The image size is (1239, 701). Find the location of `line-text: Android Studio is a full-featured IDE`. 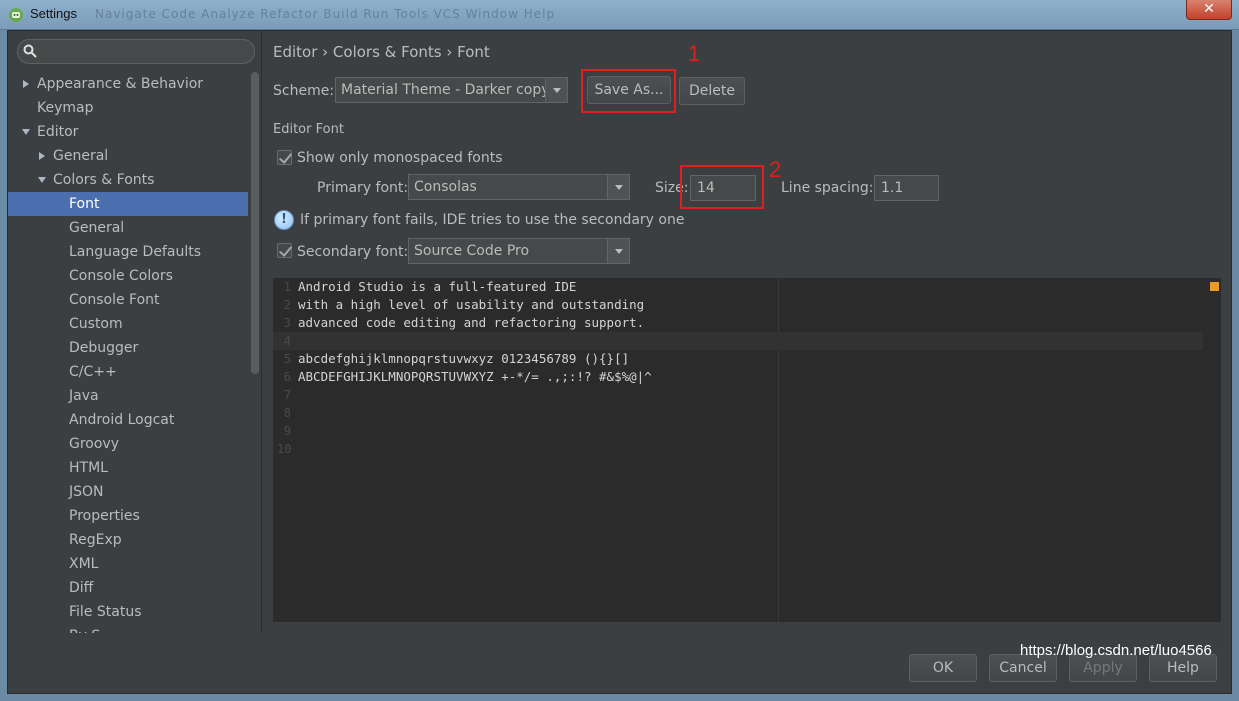

line-text: Android Studio is a full-featured IDE is located at coordinates (437, 286).